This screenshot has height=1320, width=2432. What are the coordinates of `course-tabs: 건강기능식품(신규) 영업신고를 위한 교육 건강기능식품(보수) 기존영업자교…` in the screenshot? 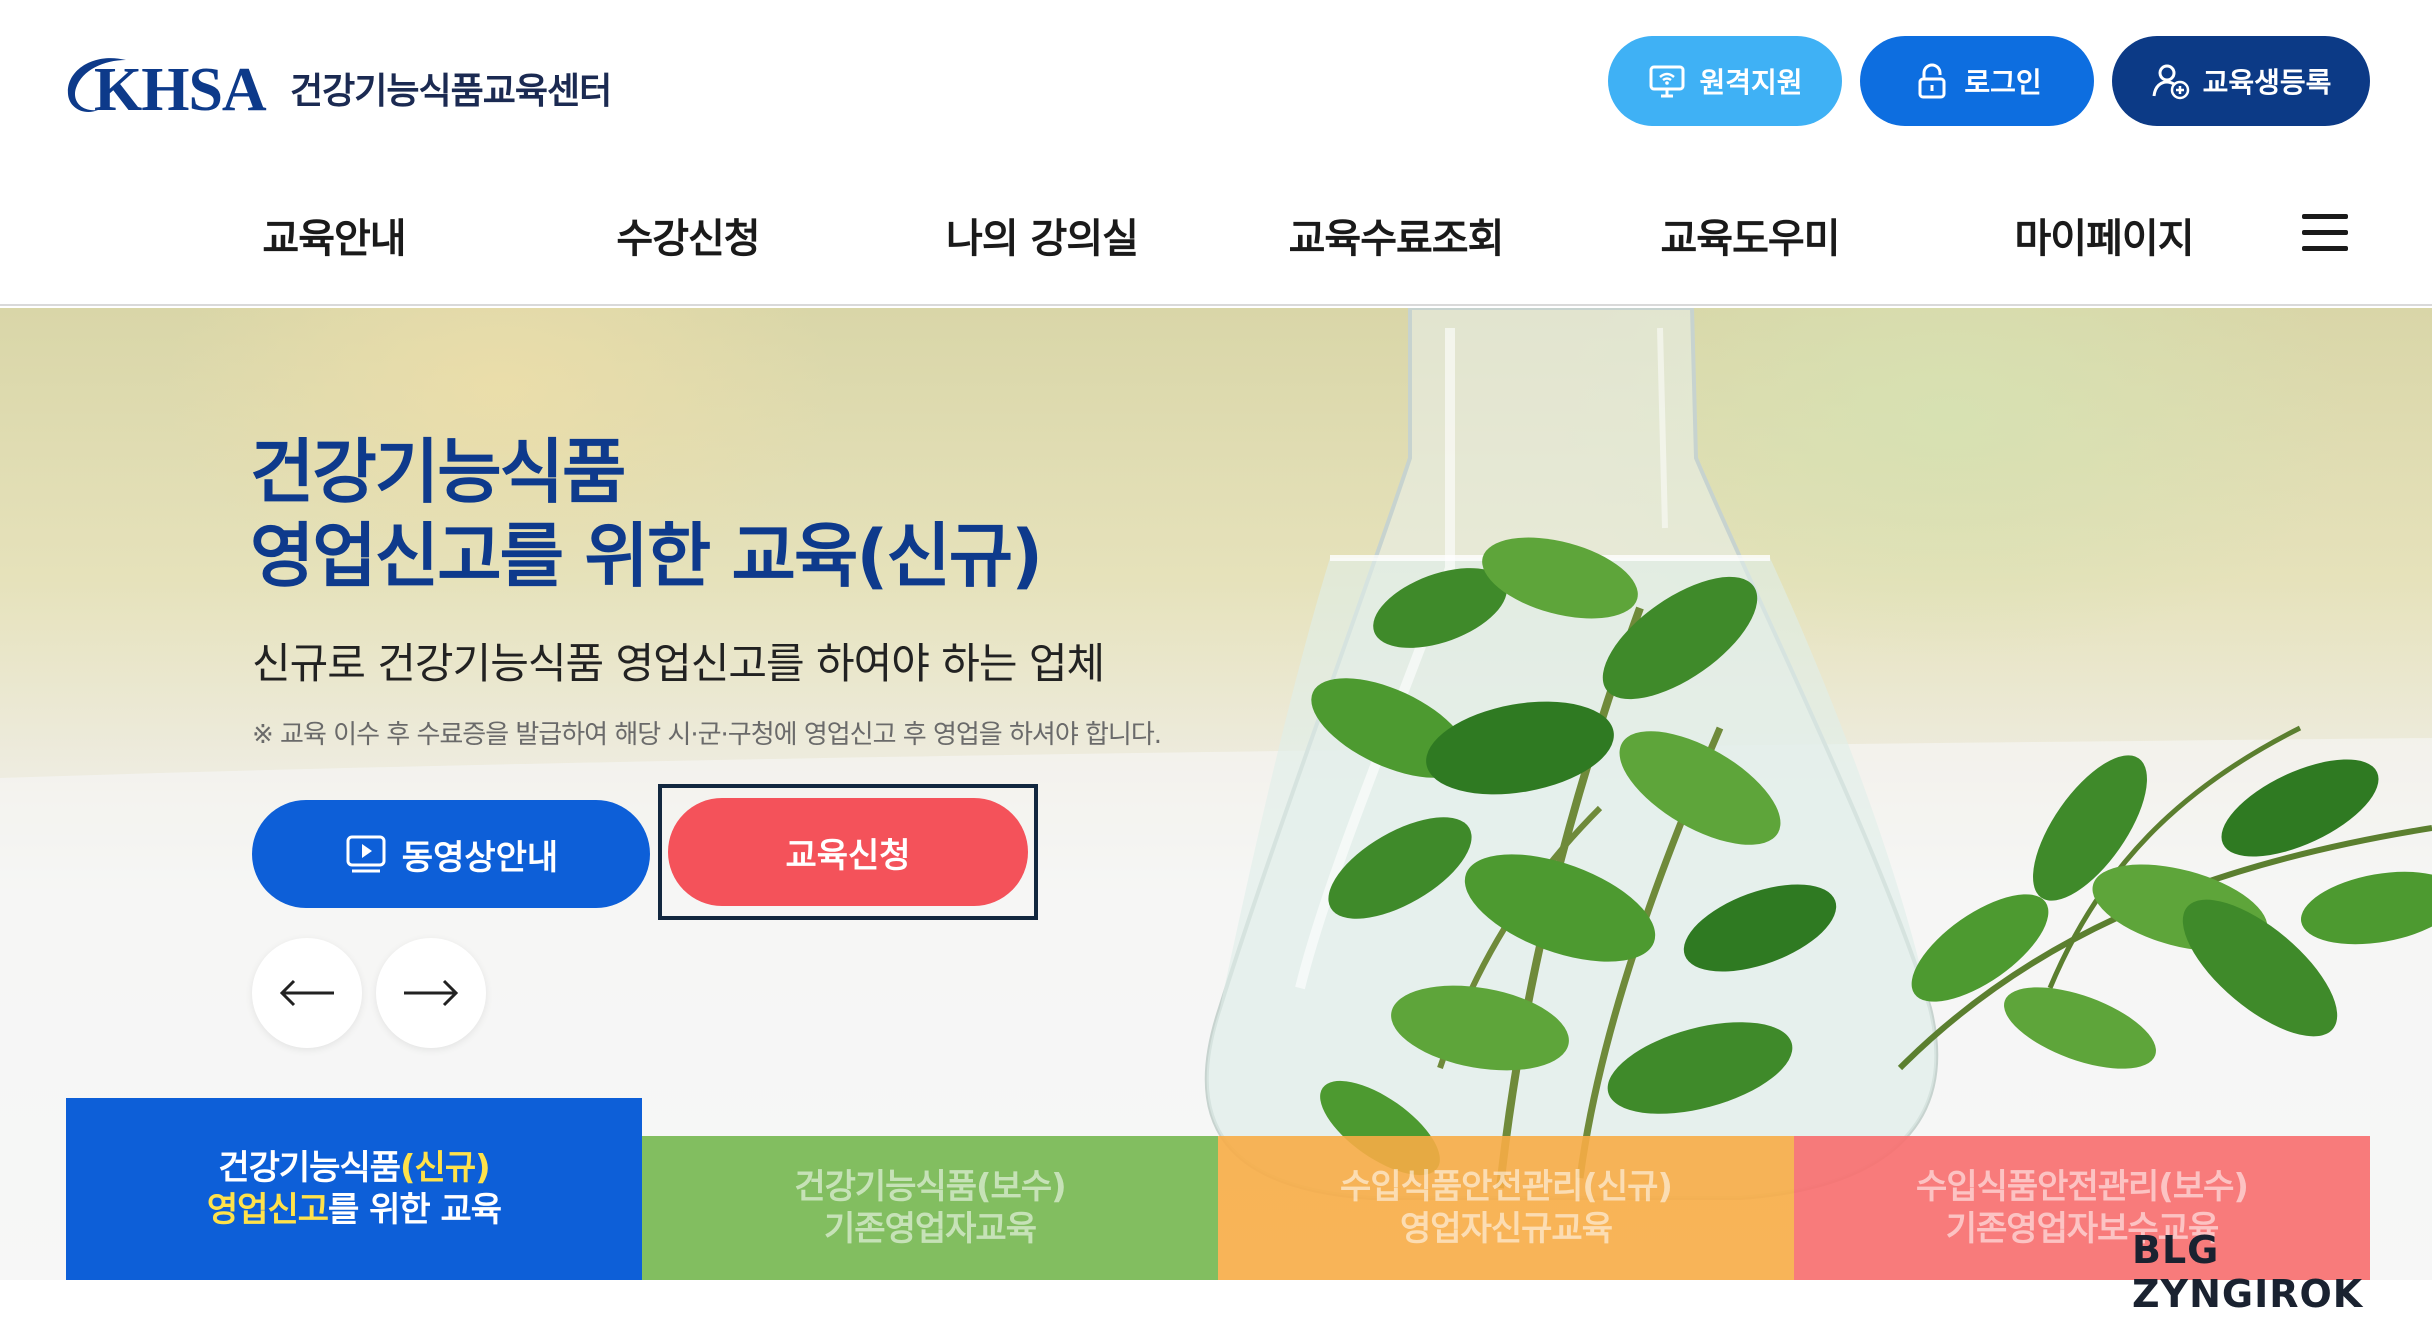 It's located at (1218, 1189).